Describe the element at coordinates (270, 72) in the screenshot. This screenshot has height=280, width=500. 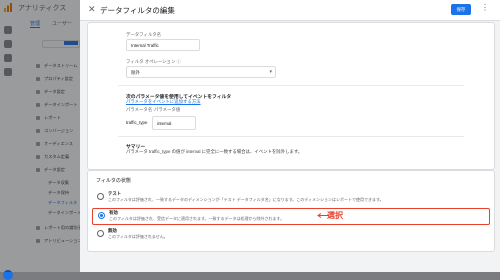
I see `chevron-down-icon: ▾` at that location.